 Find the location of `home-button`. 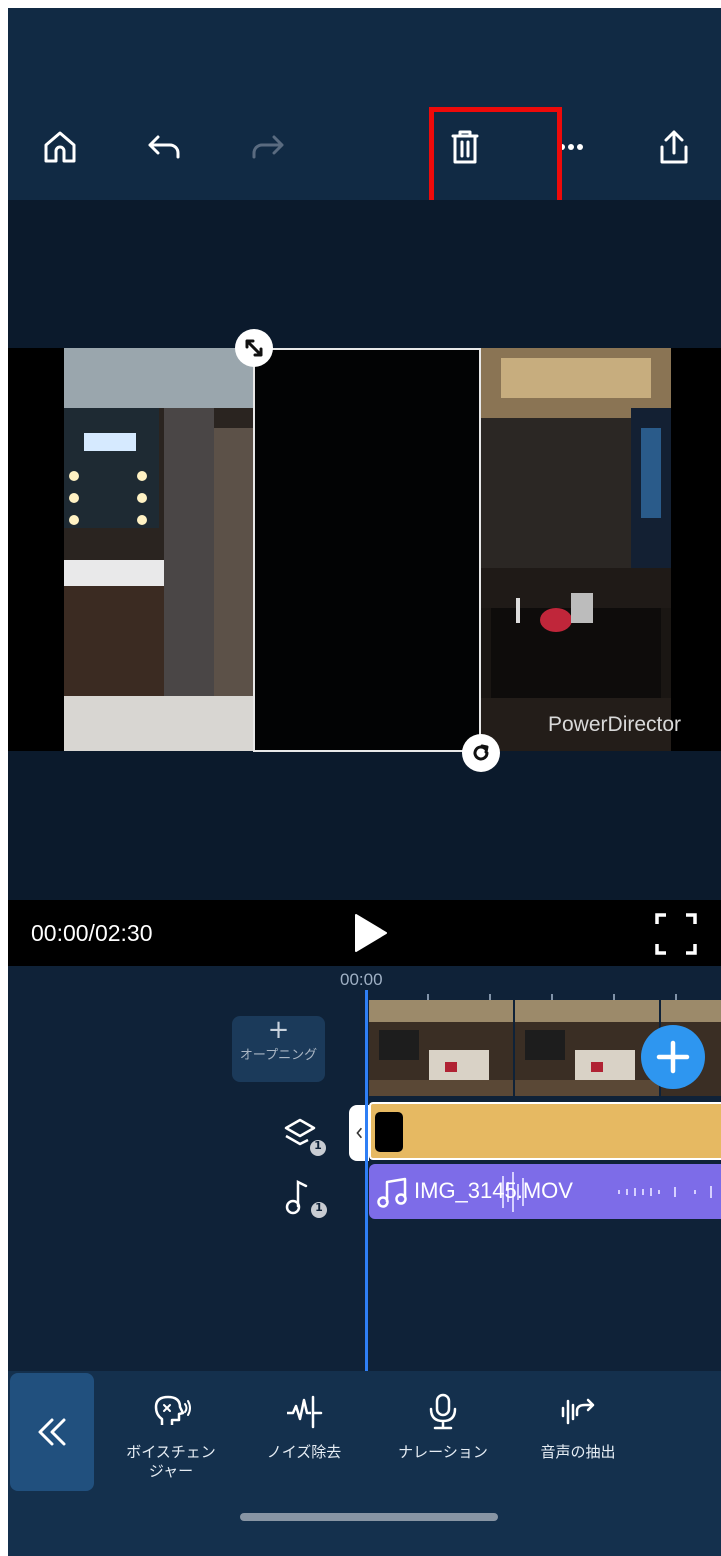

home-button is located at coordinates (60, 147).